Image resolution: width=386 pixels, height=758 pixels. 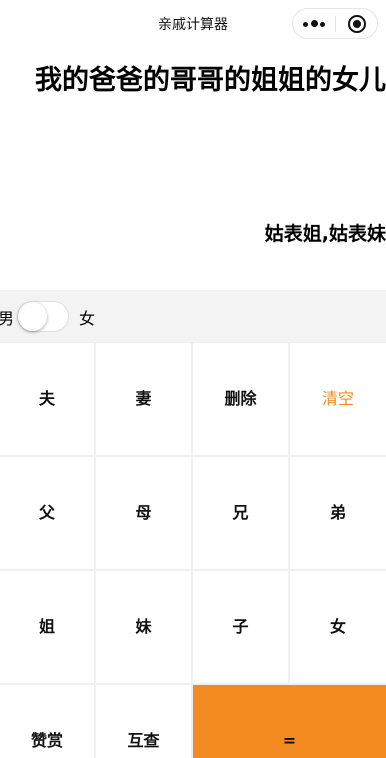 What do you see at coordinates (325, 234) in the screenshot?
I see `result-text: 姑表姐,姑表妹` at bounding box center [325, 234].